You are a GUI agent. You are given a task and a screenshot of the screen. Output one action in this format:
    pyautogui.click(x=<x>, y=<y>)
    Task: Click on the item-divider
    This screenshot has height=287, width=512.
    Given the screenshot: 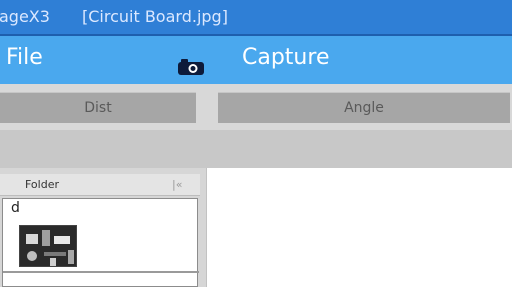 What is the action you would take?
    pyautogui.click(x=101, y=272)
    